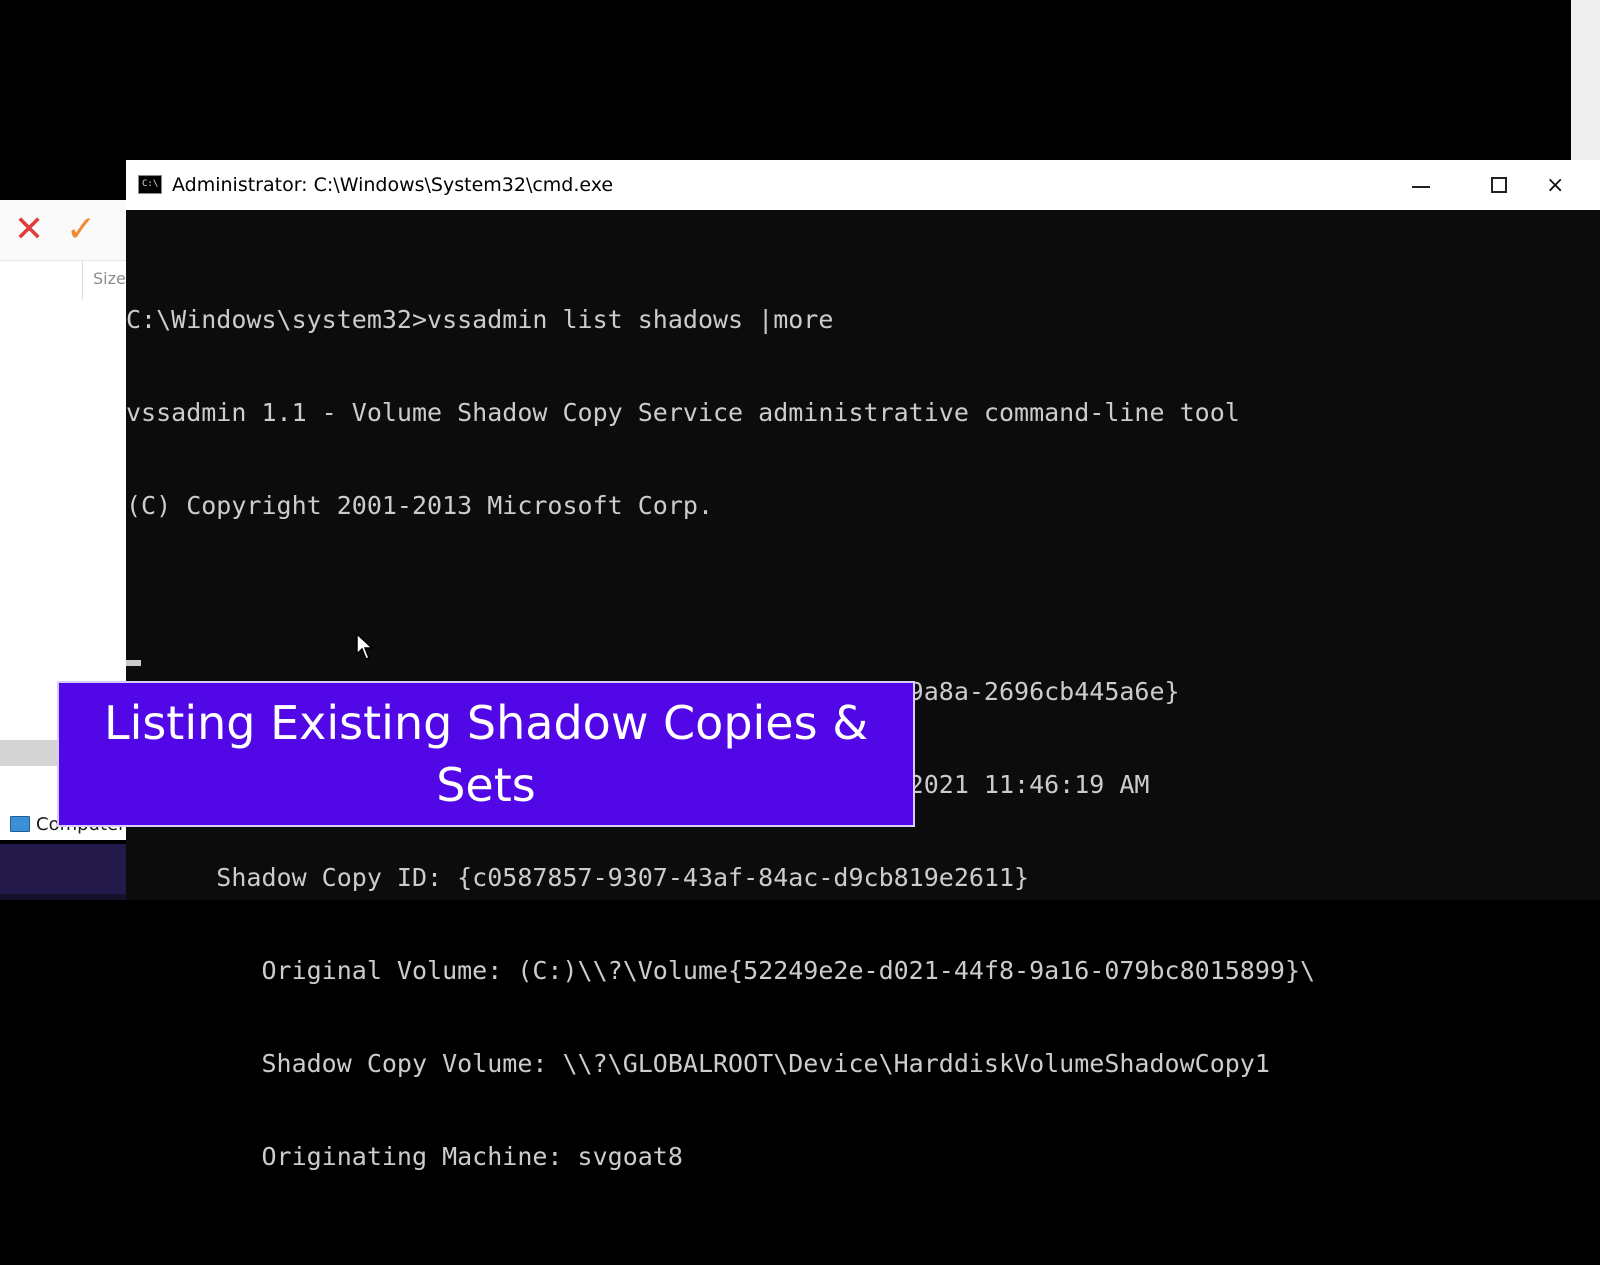  What do you see at coordinates (20, 824) in the screenshot?
I see `computer-icon` at bounding box center [20, 824].